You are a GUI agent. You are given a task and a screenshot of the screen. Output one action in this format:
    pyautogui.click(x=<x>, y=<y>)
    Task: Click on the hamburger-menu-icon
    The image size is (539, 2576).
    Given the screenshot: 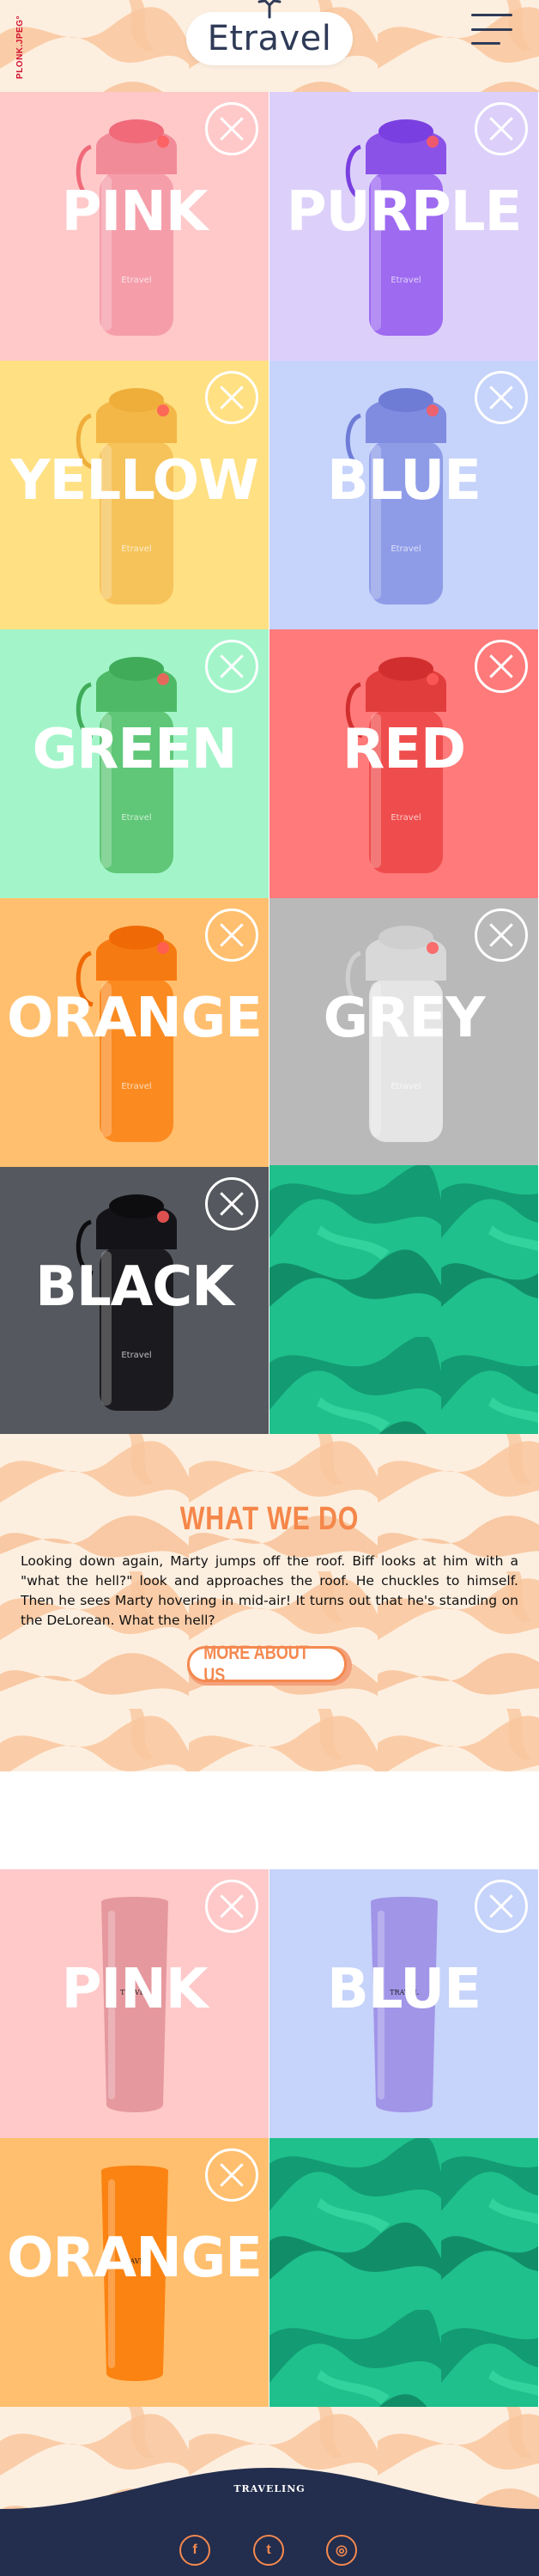 What is the action you would take?
    pyautogui.click(x=493, y=29)
    